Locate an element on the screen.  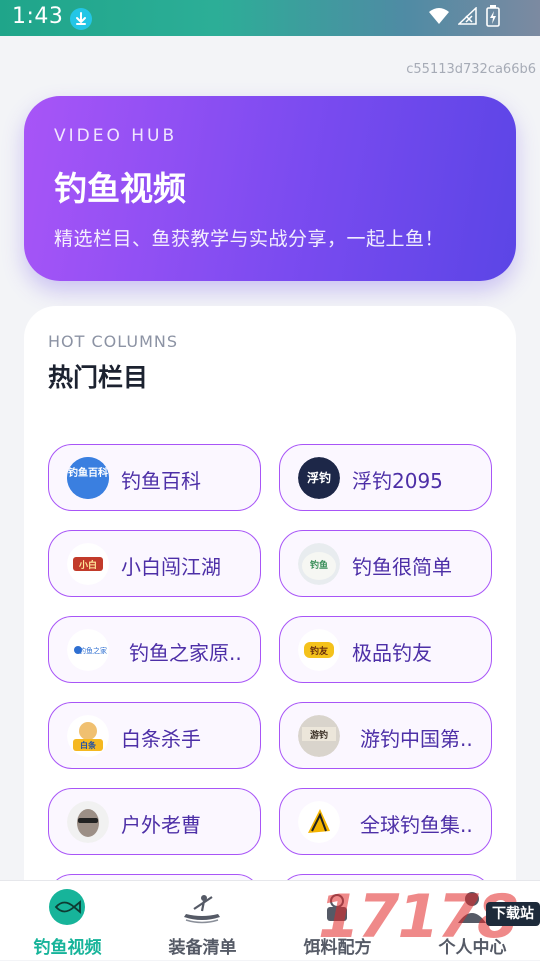
nav-label: 装备清单 is located at coordinates (202, 948).